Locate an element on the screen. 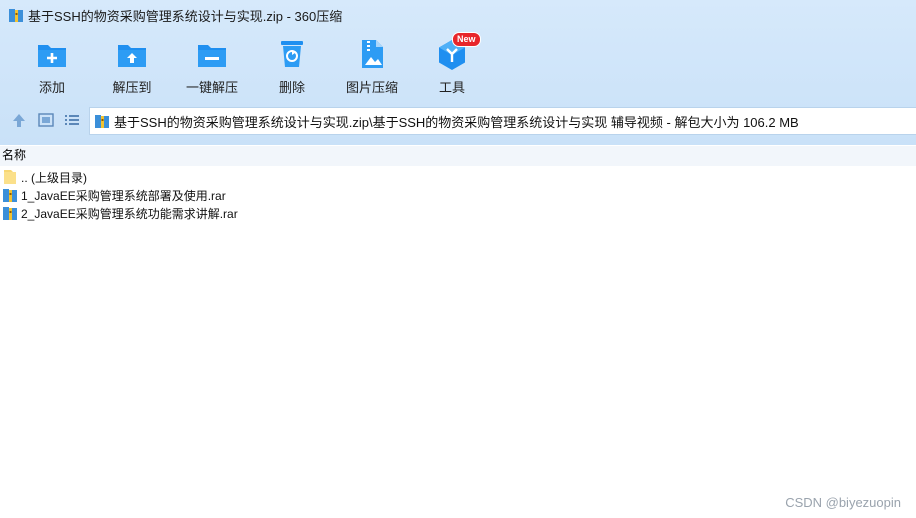 This screenshot has width=916, height=518. title-bar: 基于SSH的物资采购管理系统设计与实现.zip - 360压缩 is located at coordinates (458, 15).